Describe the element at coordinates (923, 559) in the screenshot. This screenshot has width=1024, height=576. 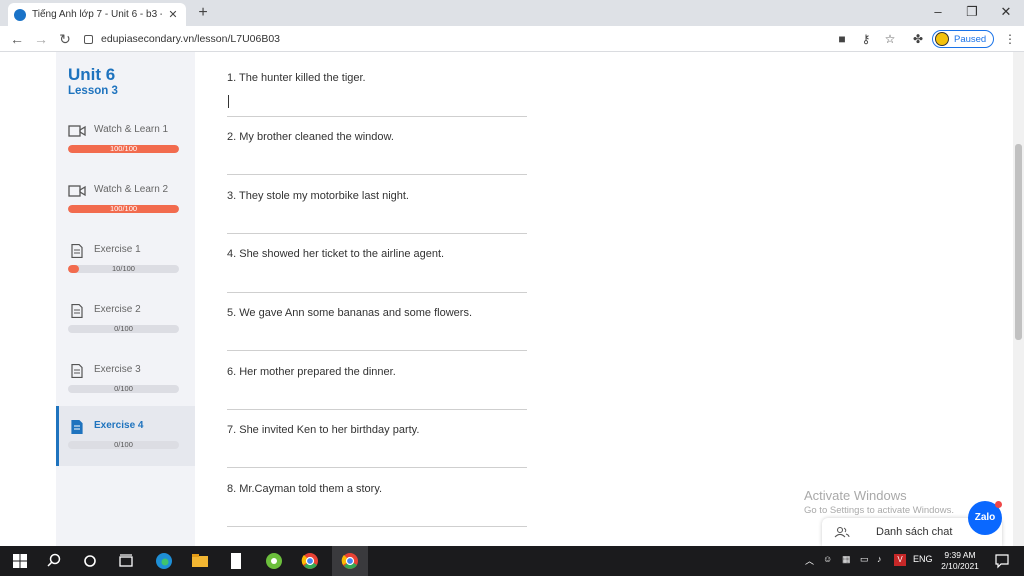
I see `language-indicator: ENG` at that location.